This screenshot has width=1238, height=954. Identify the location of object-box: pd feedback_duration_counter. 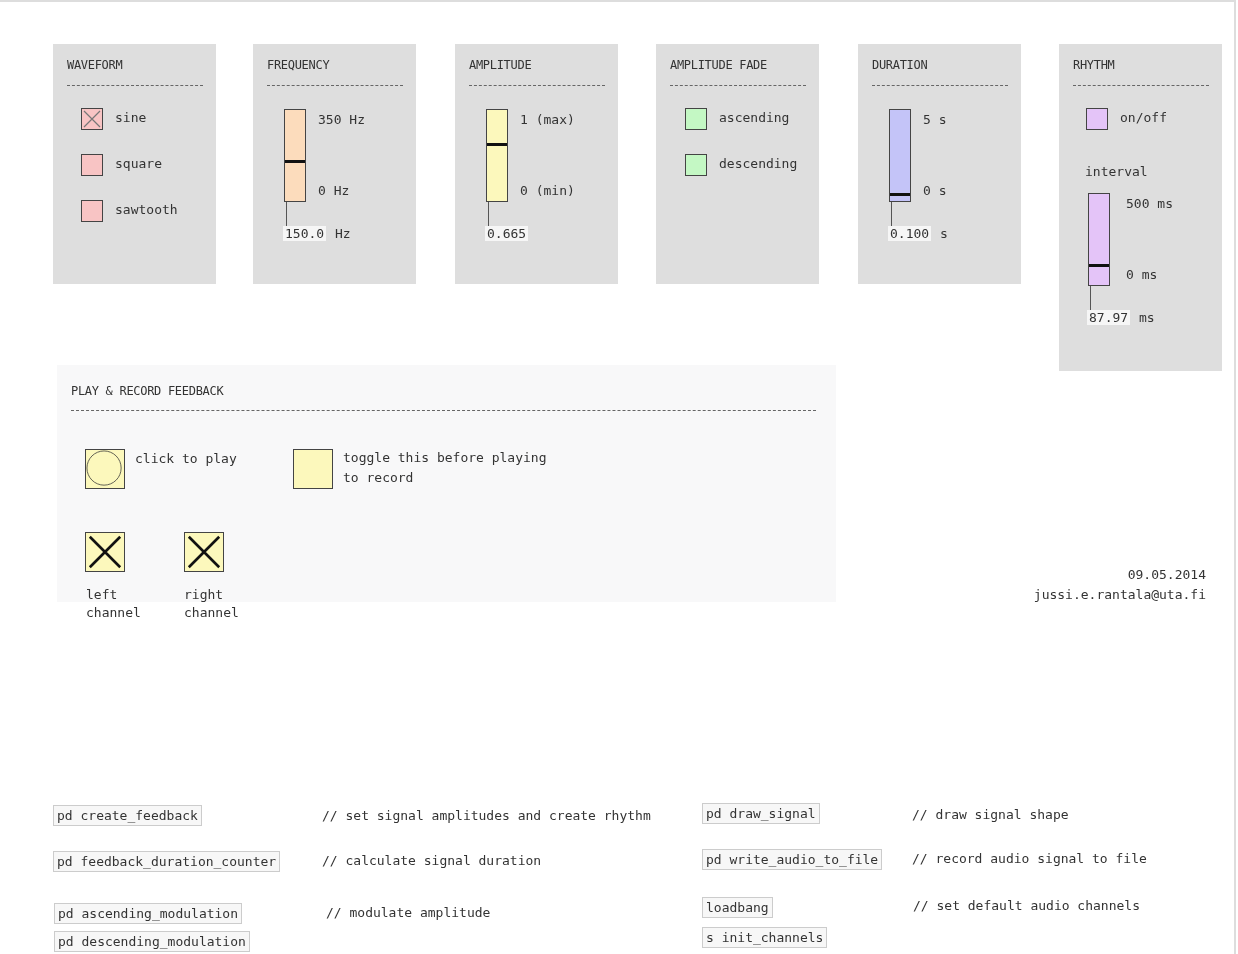
(167, 861).